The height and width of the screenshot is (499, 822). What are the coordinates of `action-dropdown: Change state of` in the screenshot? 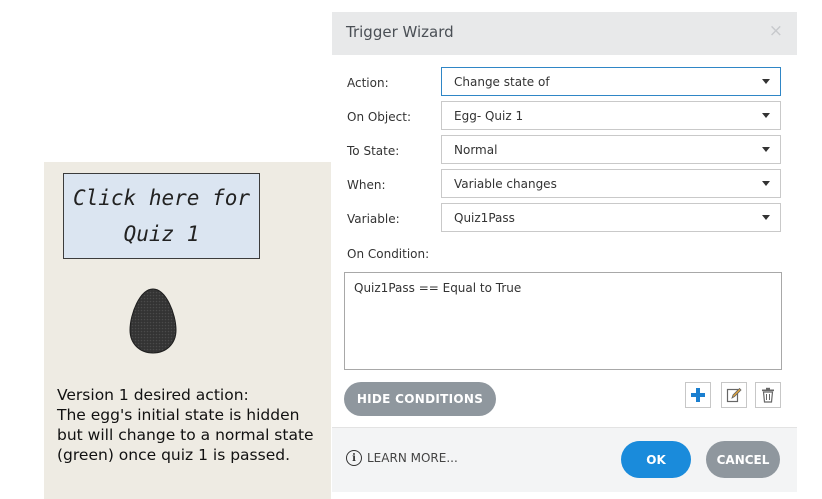 It's located at (611, 81).